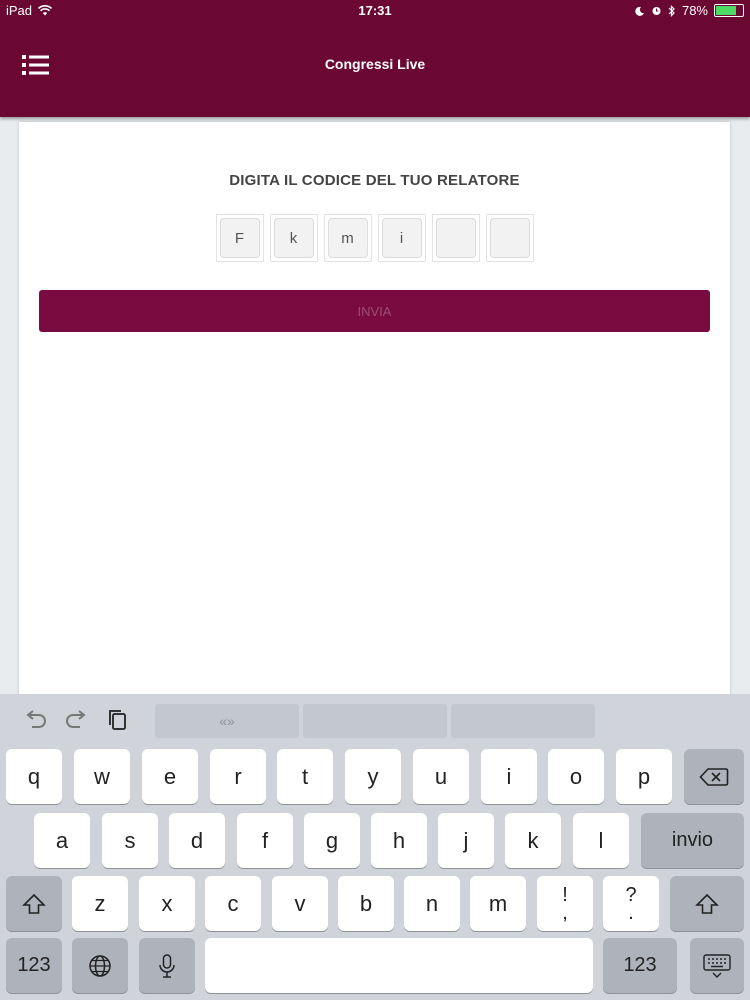 Image resolution: width=750 pixels, height=1000 pixels. I want to click on key-top-char: !, so click(565, 894).